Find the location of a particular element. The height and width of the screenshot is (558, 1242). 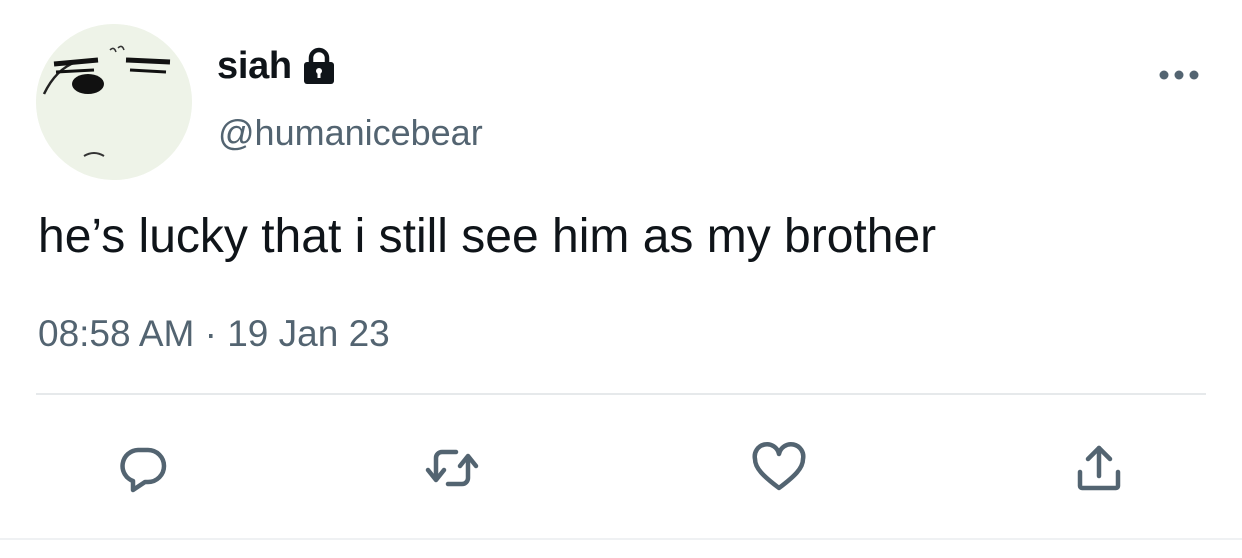

avatar is located at coordinates (114, 102).